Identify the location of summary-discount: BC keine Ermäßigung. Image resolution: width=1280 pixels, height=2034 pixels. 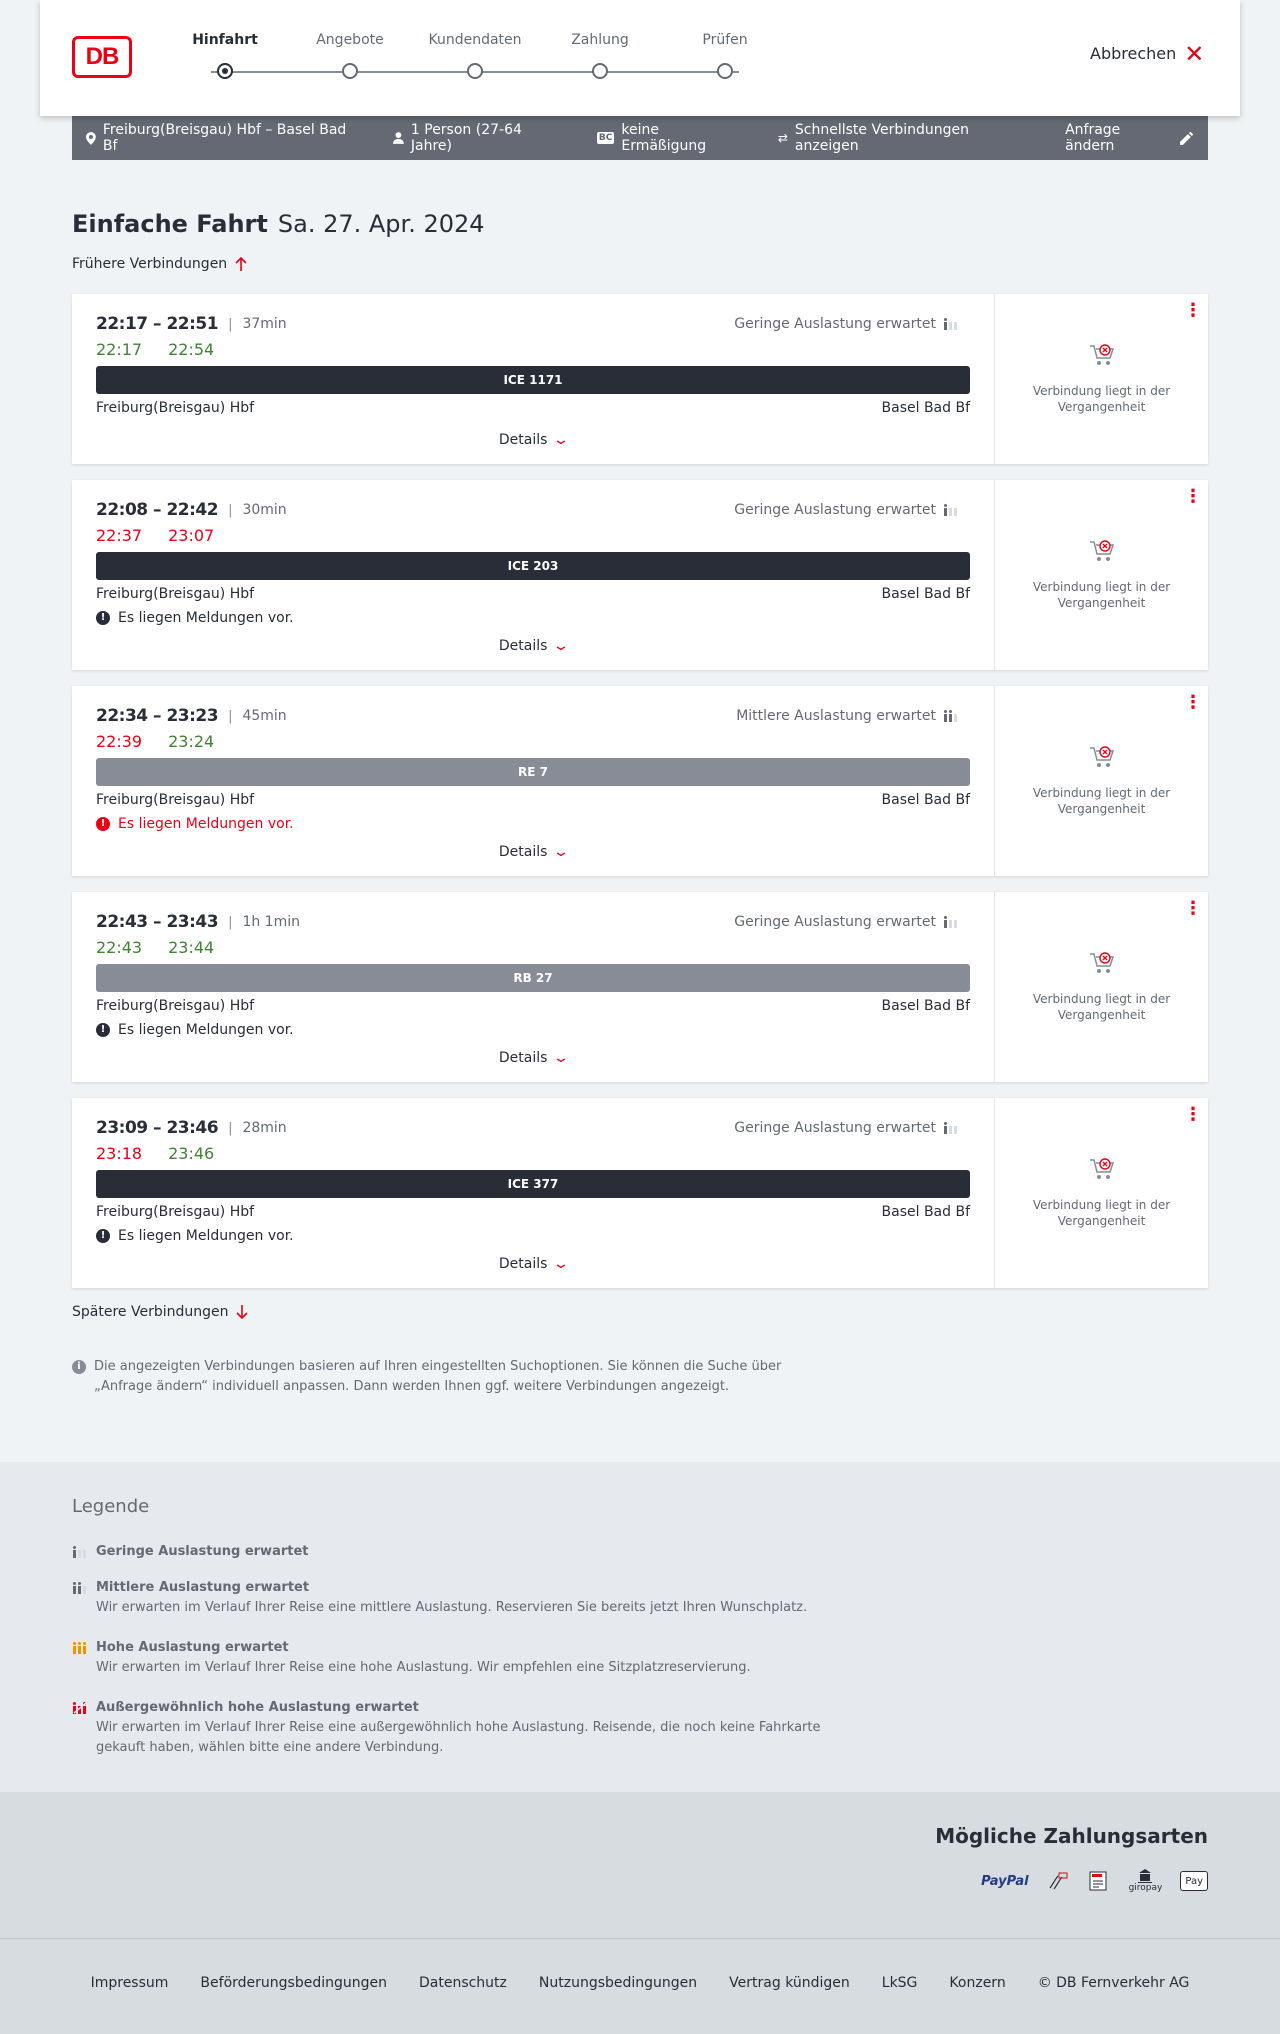
(671, 138).